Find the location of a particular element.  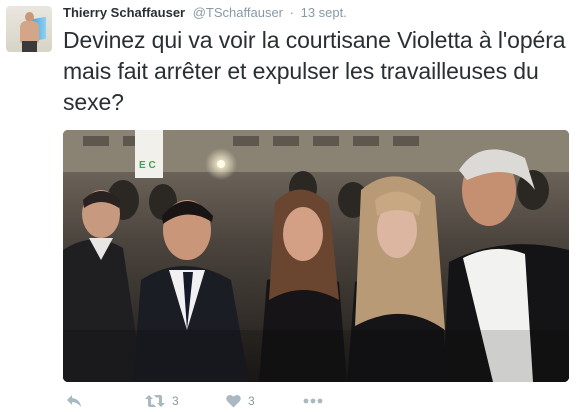

like-count: 3 is located at coordinates (251, 401).